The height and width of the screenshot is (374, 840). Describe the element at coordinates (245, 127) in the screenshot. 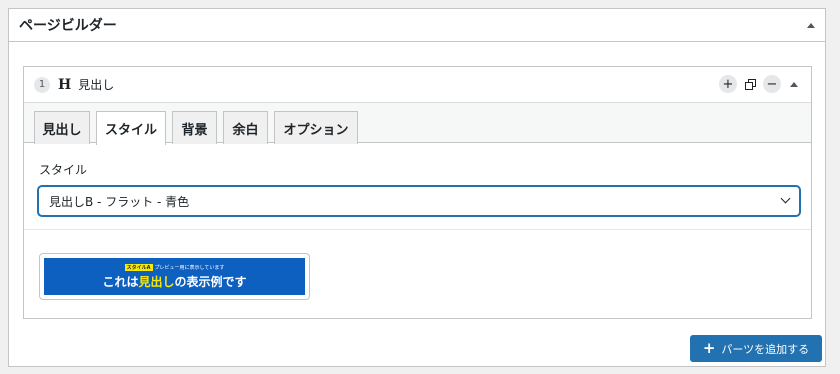

I see `tab-spacing: 余白` at that location.